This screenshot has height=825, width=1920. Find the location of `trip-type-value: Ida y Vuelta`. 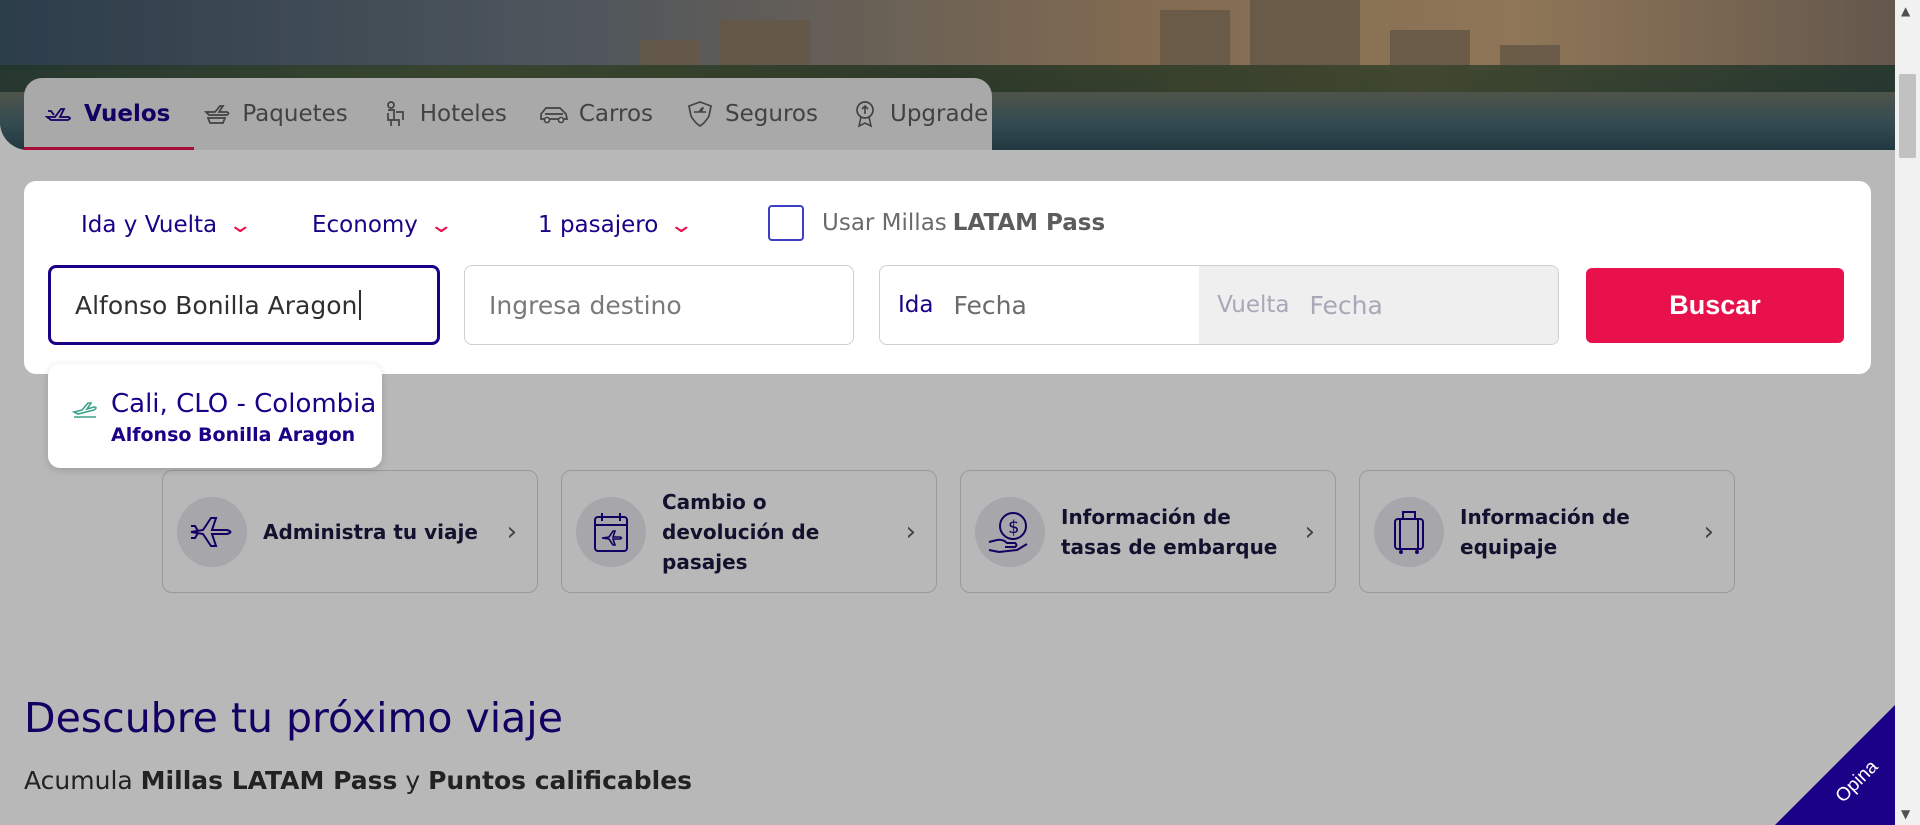

trip-type-value: Ida y Vuelta is located at coordinates (149, 225).